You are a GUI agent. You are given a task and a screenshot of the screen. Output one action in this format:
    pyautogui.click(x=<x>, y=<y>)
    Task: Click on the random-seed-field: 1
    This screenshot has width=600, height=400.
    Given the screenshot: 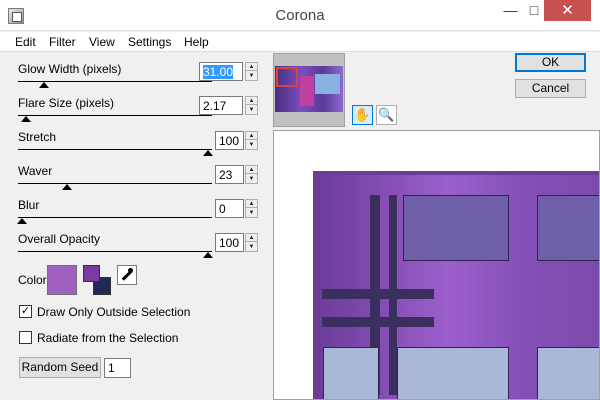 What is the action you would take?
    pyautogui.click(x=117, y=368)
    